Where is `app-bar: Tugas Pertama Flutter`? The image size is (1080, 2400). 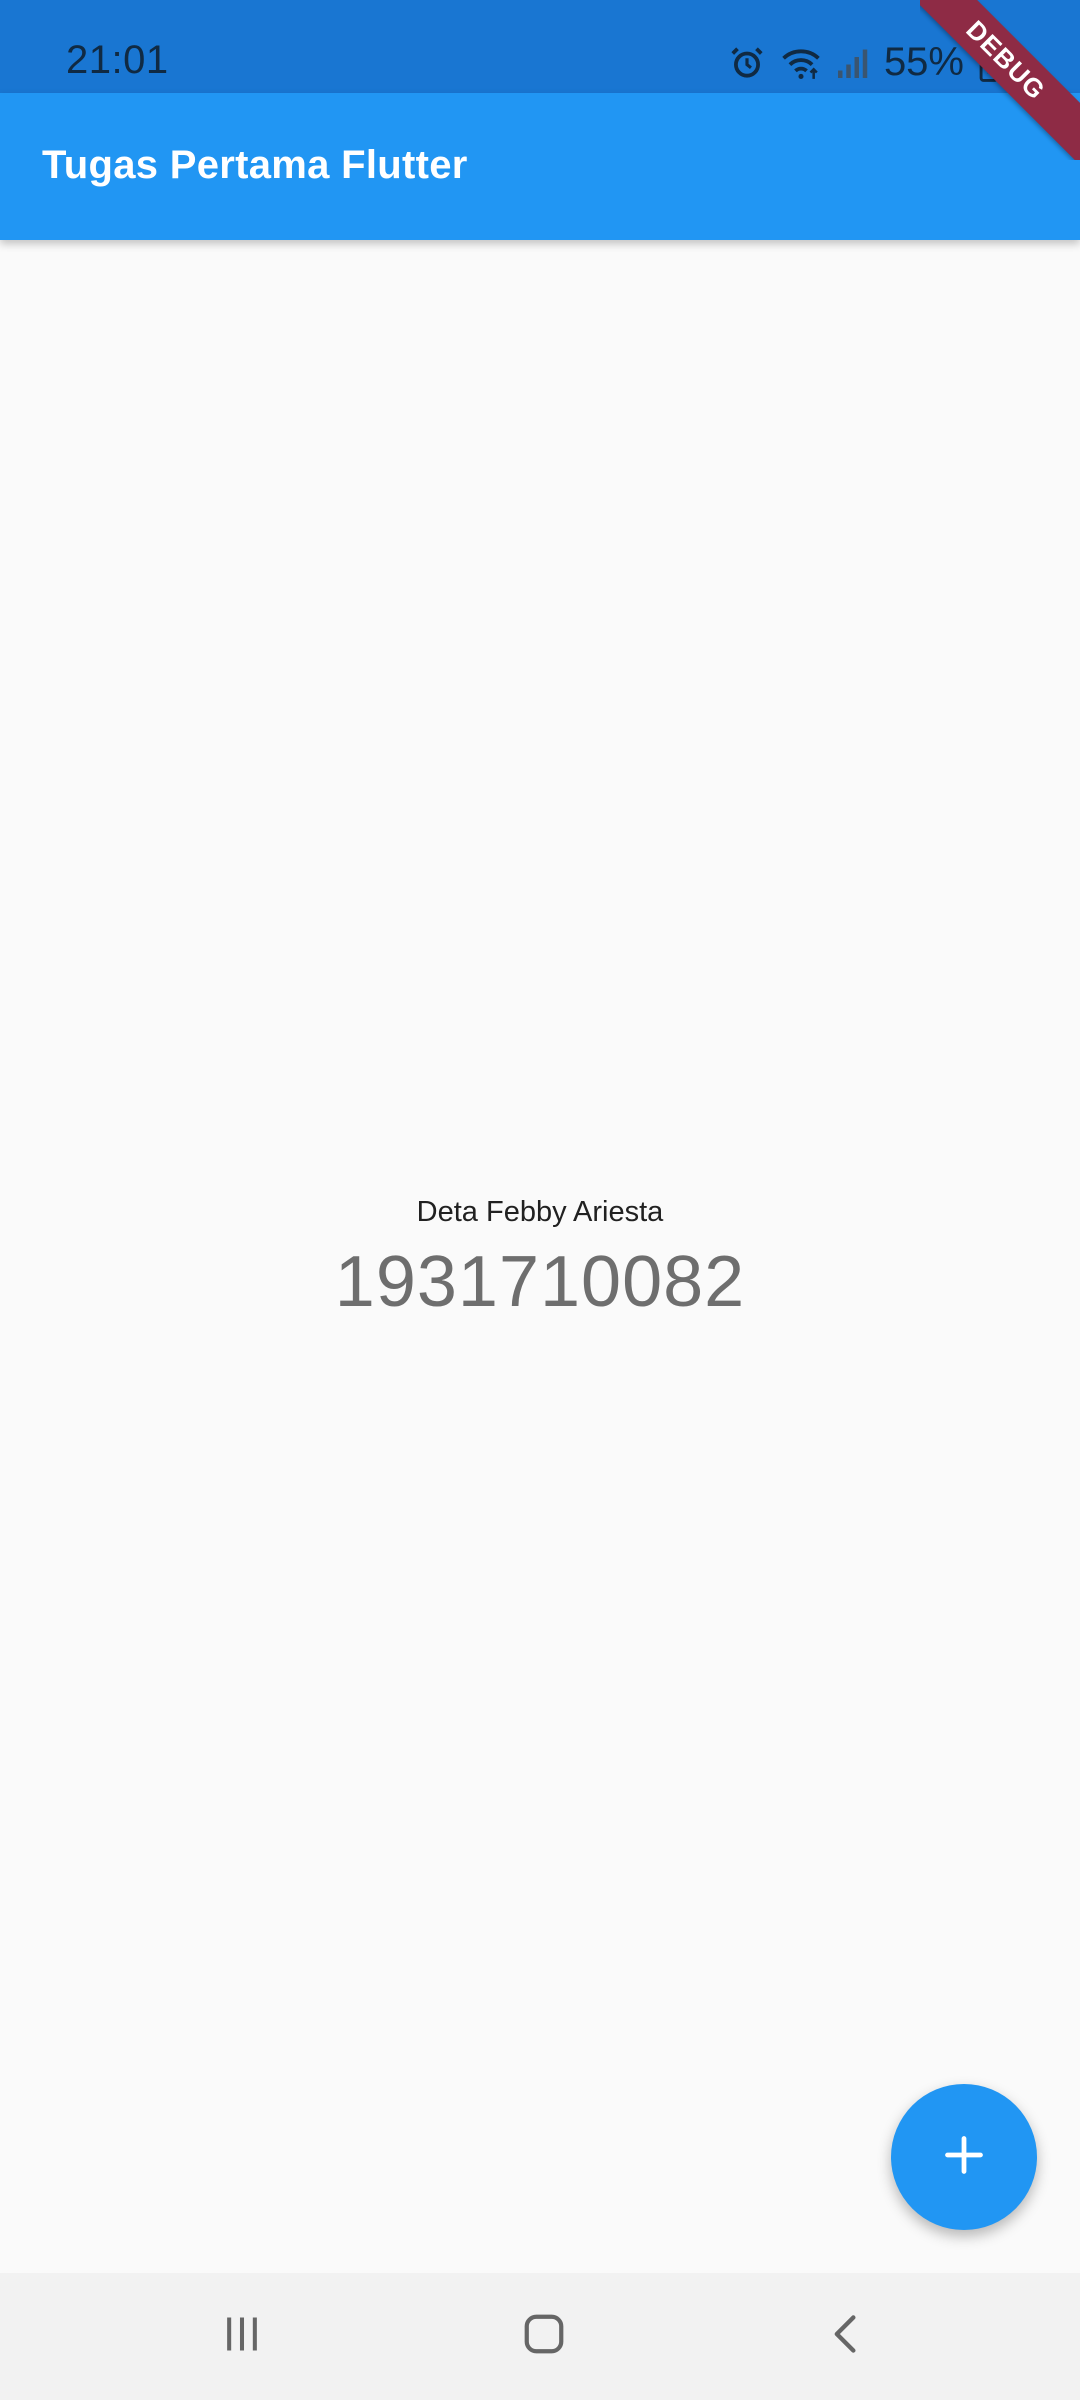 app-bar: Tugas Pertama Flutter is located at coordinates (540, 166).